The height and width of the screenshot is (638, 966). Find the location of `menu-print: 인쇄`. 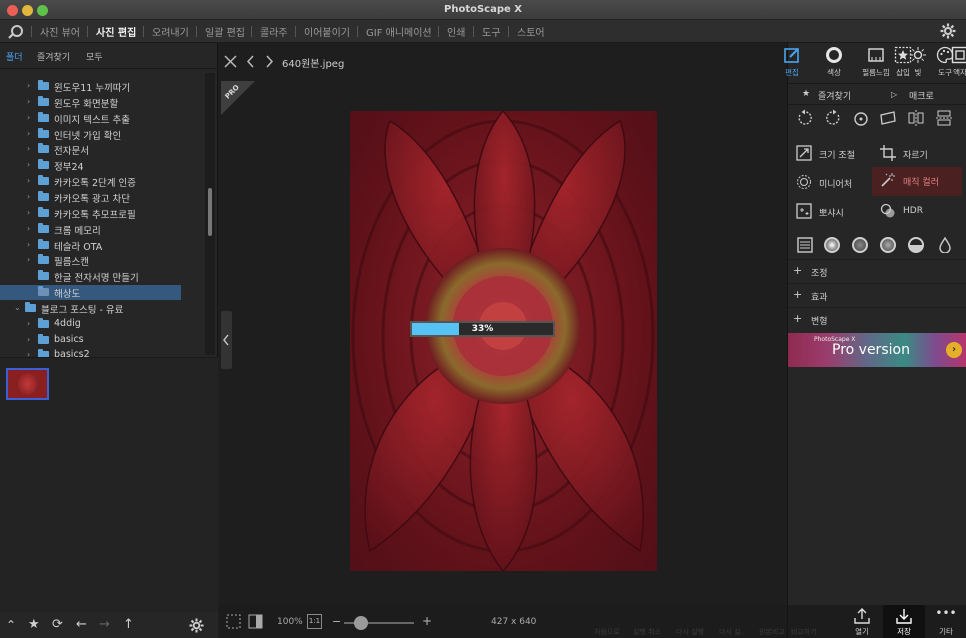

menu-print: 인쇄 is located at coordinates (456, 31).